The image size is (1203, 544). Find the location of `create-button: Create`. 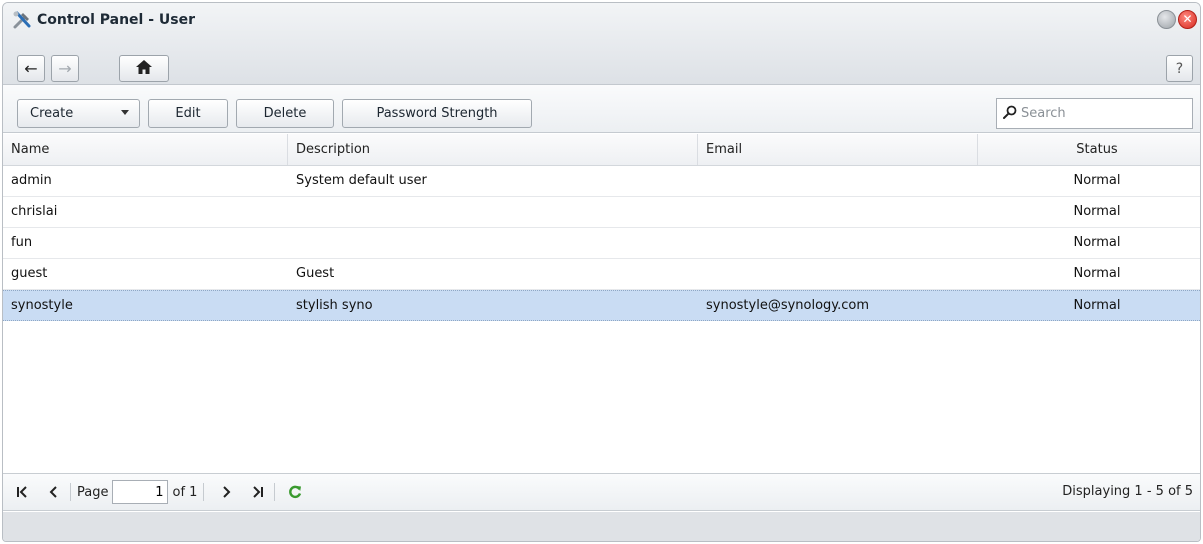

create-button: Create is located at coordinates (78, 113).